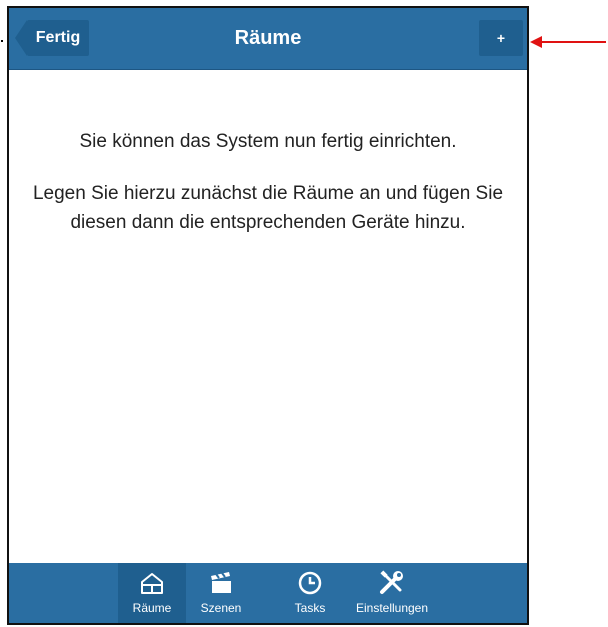 The image size is (608, 627). I want to click on tab-label: Szenen, so click(221, 608).